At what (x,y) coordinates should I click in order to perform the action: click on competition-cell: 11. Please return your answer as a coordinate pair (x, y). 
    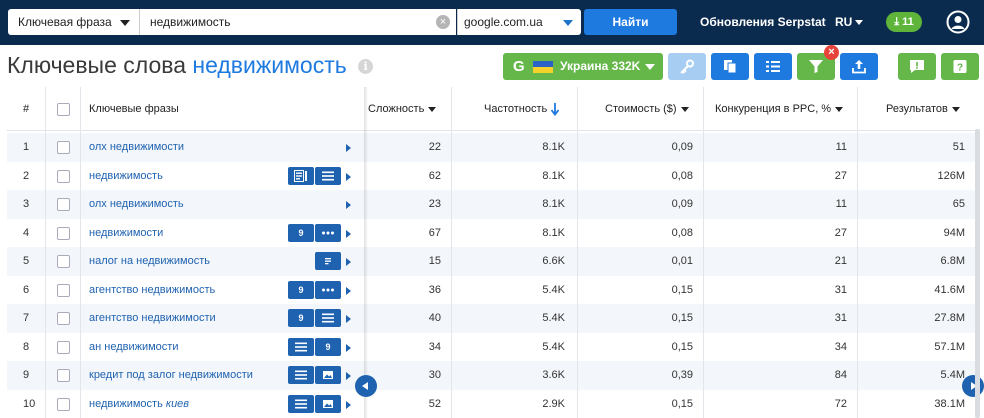
    Looking at the image, I should click on (841, 147).